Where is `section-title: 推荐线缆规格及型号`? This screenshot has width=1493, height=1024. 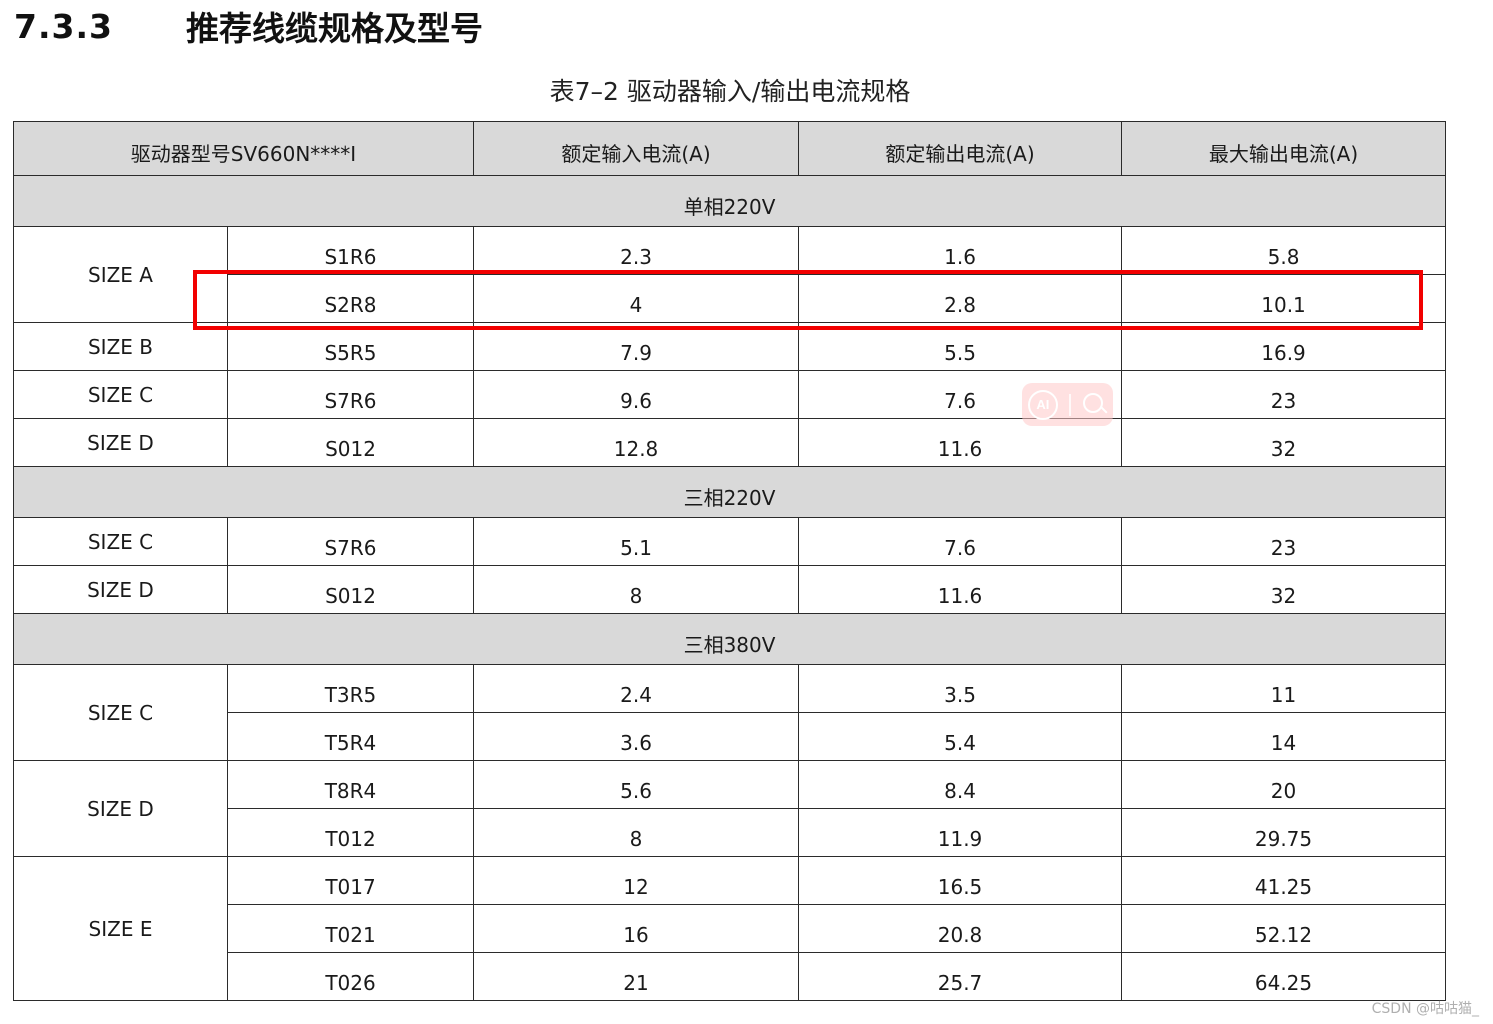 section-title: 推荐线缆规格及型号 is located at coordinates (334, 28).